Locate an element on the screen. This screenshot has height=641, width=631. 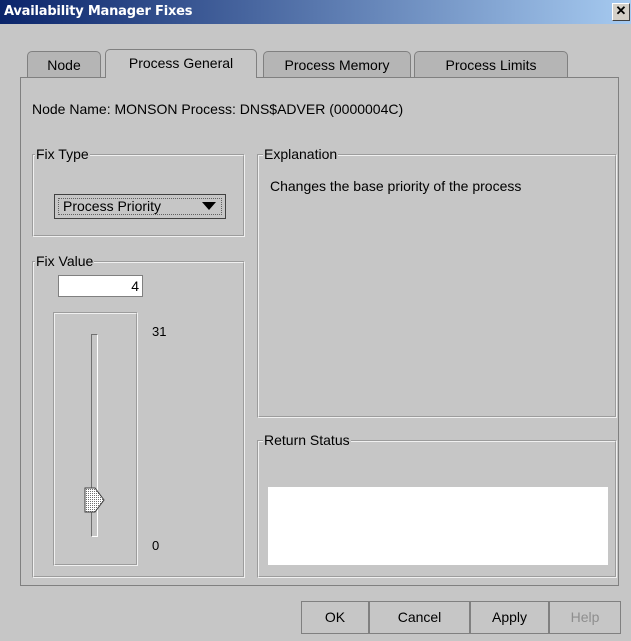
node-name-value: MONSON is located at coordinates (146, 109).